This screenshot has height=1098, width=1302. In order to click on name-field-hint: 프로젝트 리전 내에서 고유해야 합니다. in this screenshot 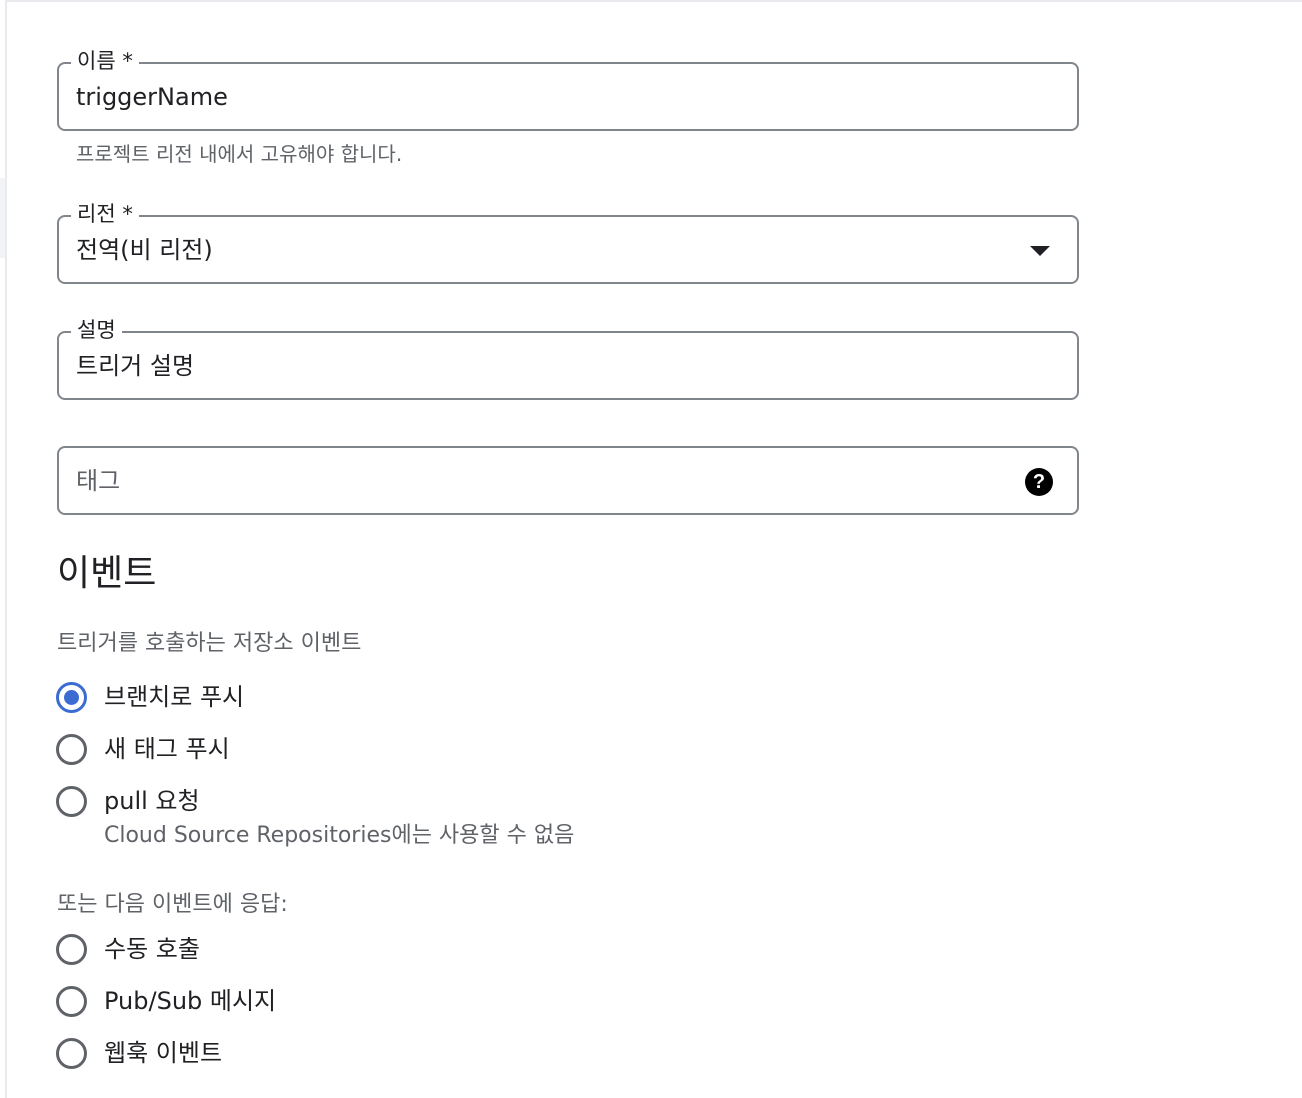, I will do `click(239, 154)`.